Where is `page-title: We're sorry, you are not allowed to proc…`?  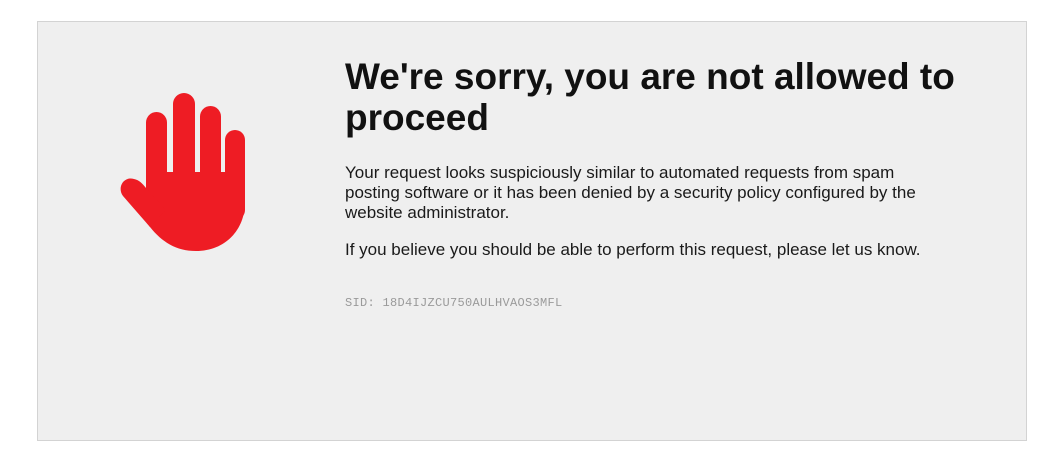 page-title: We're sorry, you are not allowed to proc… is located at coordinates (650, 97).